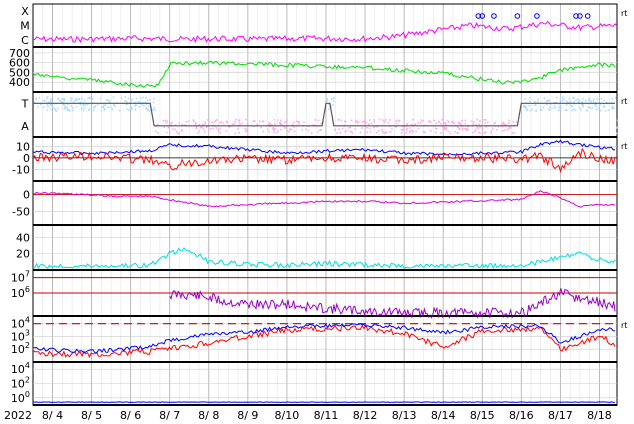 This screenshot has height=424, width=634. Describe the element at coordinates (404, 415) in the screenshot. I see `x-tick-label: 8/13` at that location.